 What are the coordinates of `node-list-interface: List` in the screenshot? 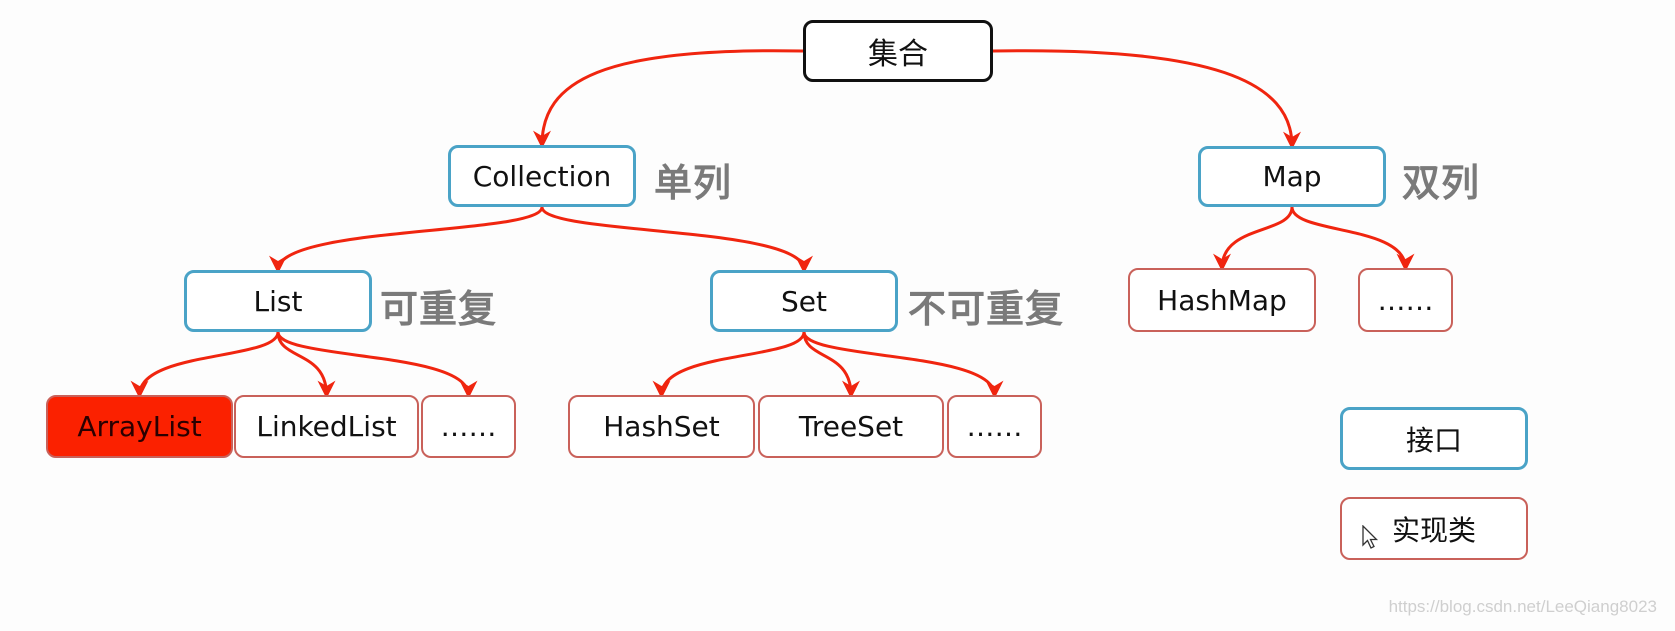 It's located at (278, 301).